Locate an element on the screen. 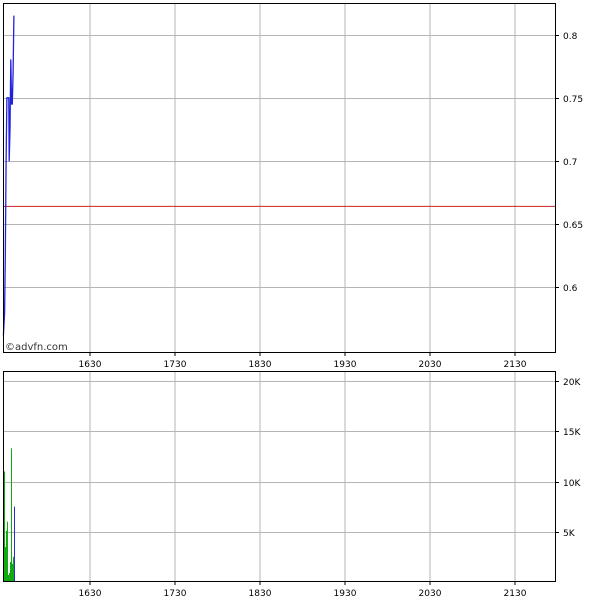 The image size is (600, 600). watermark: ©advfn.com is located at coordinates (36, 347).